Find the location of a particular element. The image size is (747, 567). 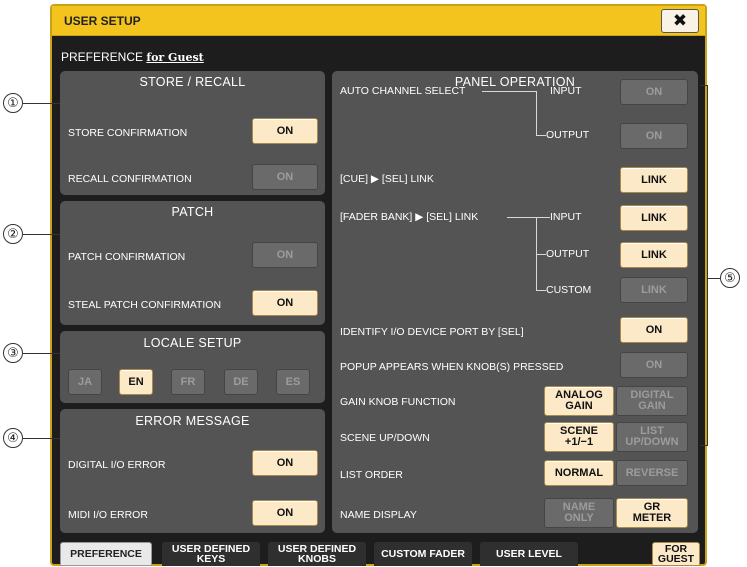

cue-sel-link-label: [CUE] ▶ [SEL] LINK is located at coordinates (387, 179).